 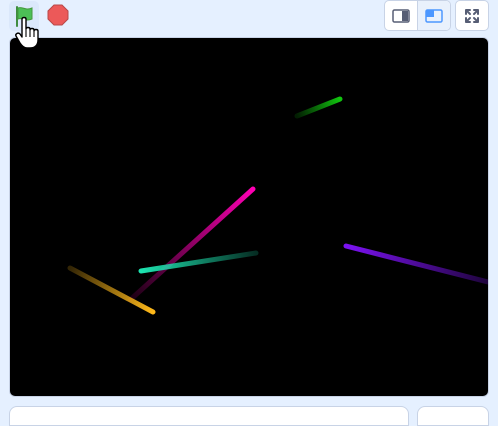 I want to click on green-flag-icon, so click(x=24, y=16).